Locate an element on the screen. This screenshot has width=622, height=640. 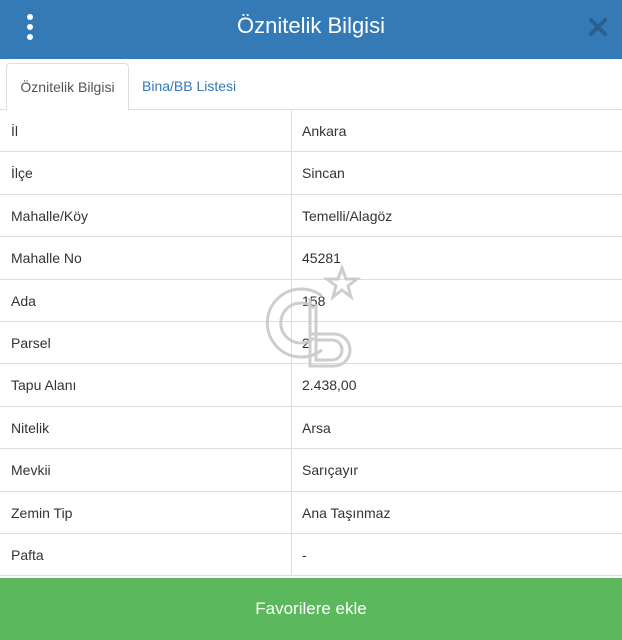
row-key: Mahalle No is located at coordinates (46, 258).